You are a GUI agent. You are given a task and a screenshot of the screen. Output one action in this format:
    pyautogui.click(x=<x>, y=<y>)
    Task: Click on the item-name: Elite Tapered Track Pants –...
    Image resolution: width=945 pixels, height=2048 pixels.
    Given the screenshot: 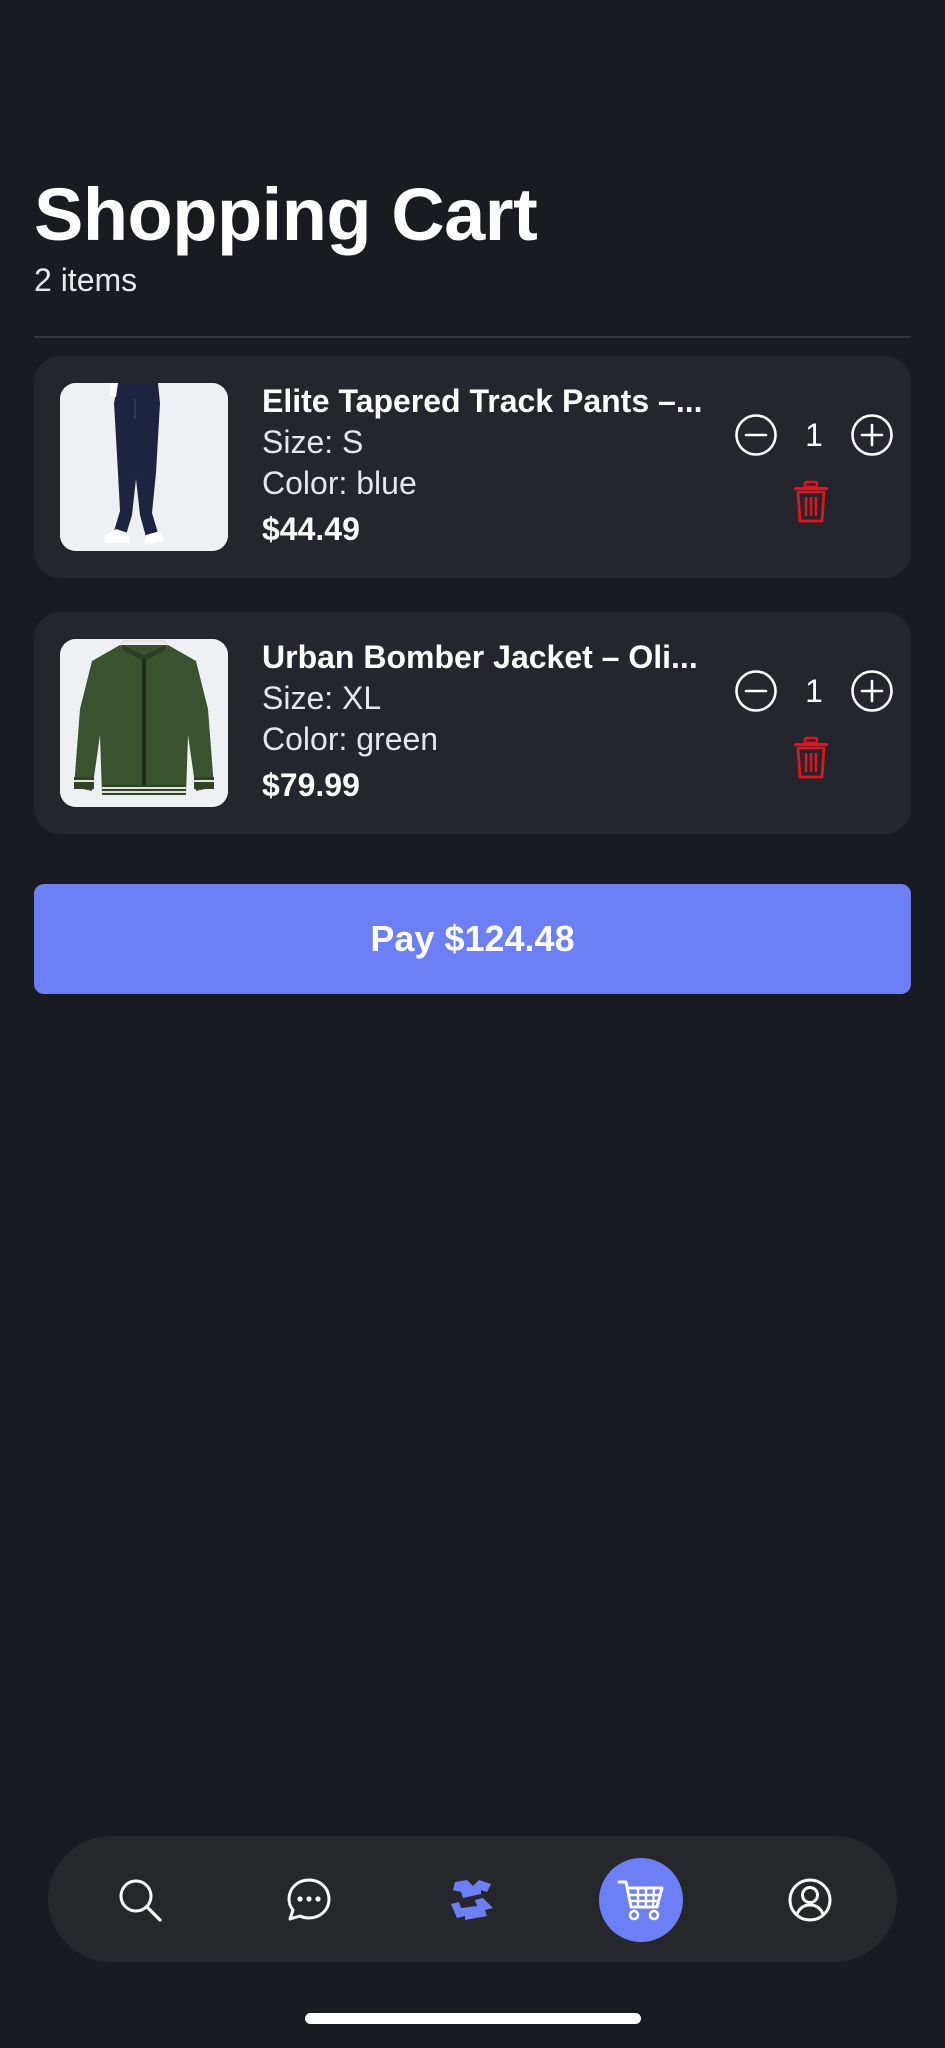 What is the action you would take?
    pyautogui.click(x=512, y=401)
    